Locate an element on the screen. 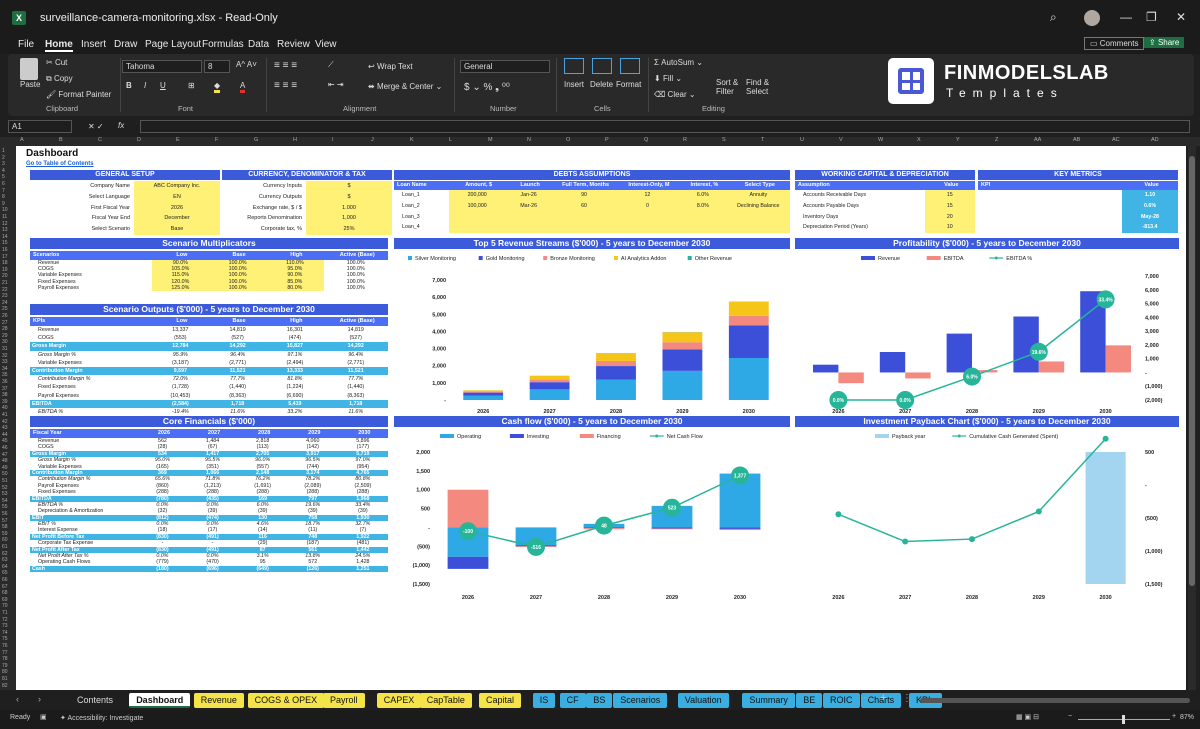 The width and height of the screenshot is (1200, 729). sheet-tab: BS is located at coordinates (599, 700).